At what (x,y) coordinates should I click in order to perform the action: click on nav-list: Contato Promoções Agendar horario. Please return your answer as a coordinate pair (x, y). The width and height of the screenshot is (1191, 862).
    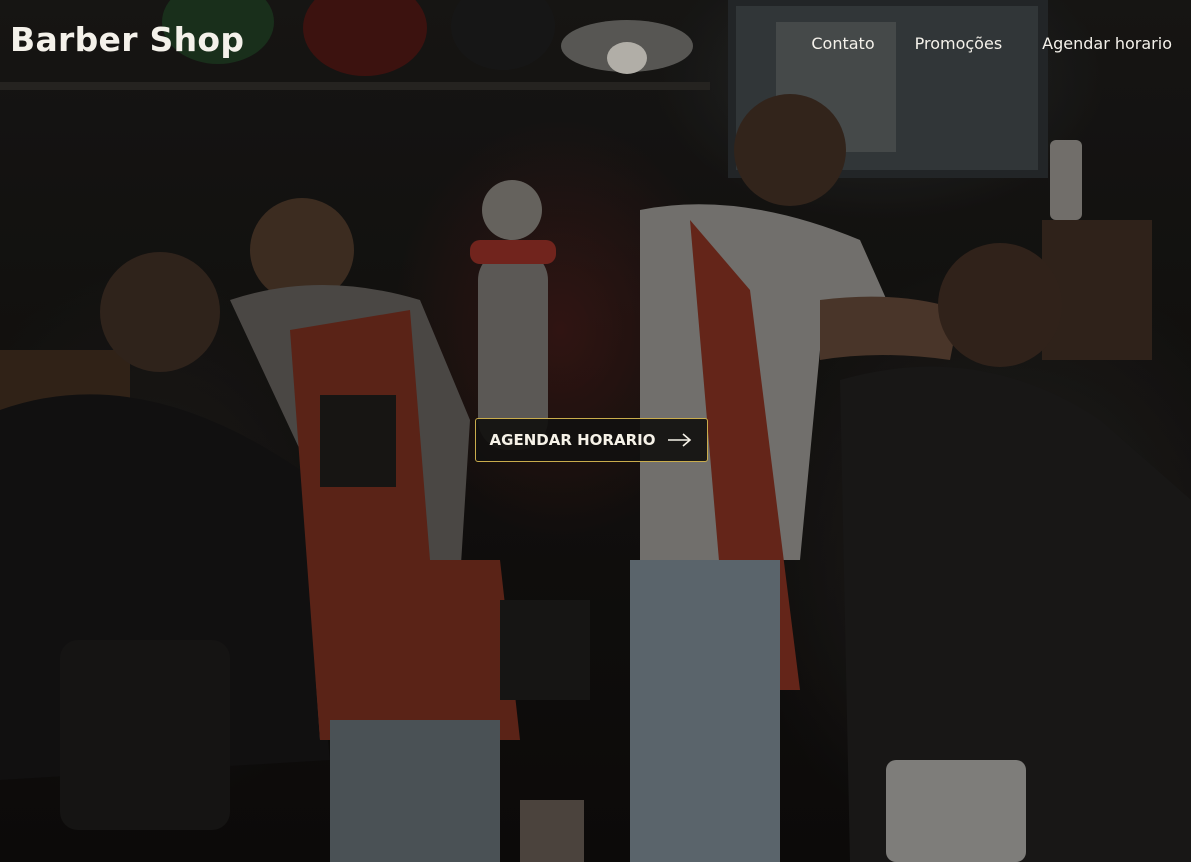
    Looking at the image, I should click on (991, 44).